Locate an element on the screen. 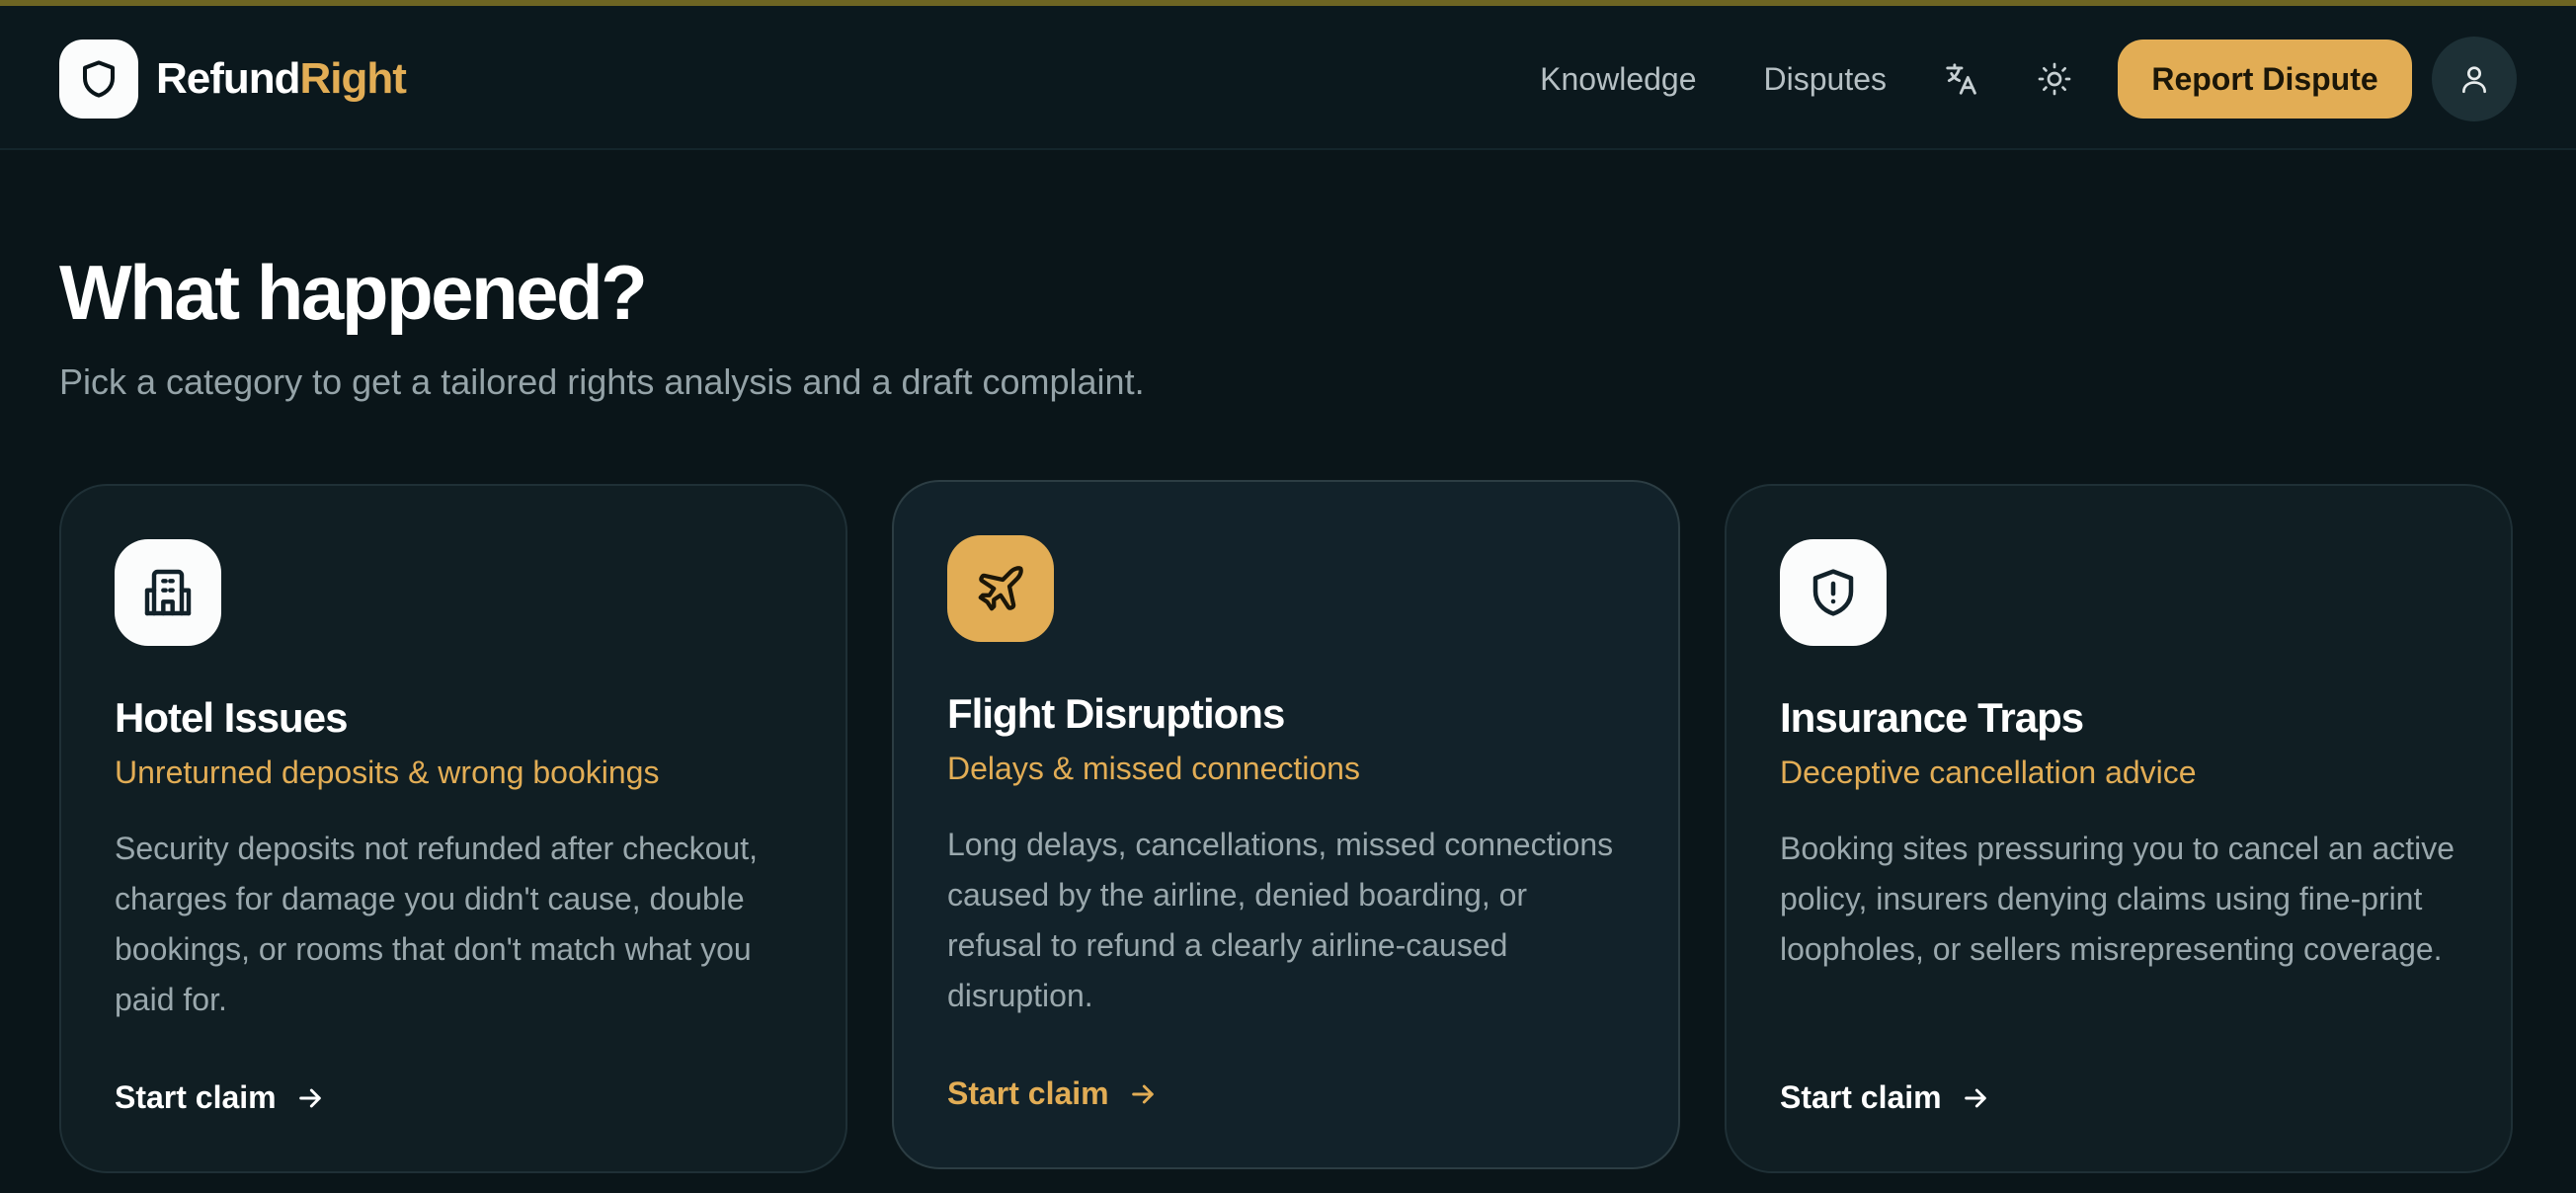  brand-name: RefundRight is located at coordinates (281, 79).